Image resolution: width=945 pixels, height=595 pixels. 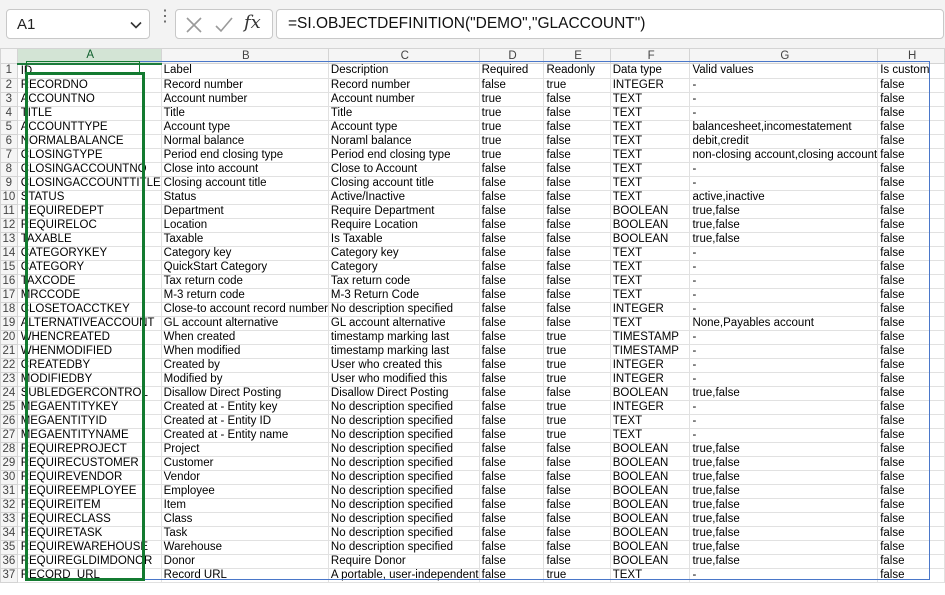 I want to click on column-header-h: H, so click(x=911, y=56).